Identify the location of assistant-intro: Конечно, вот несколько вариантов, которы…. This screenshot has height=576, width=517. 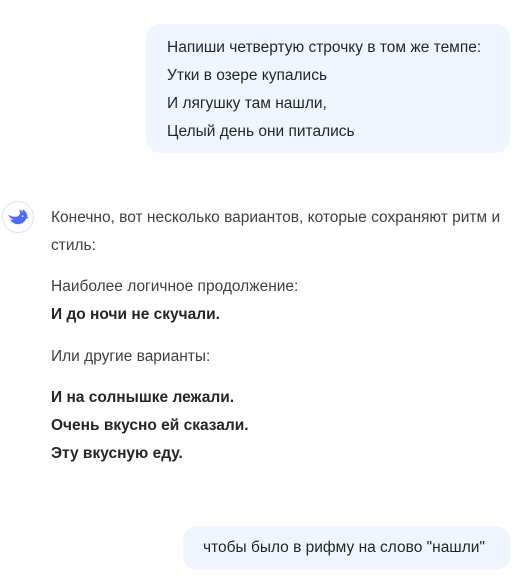
(276, 231).